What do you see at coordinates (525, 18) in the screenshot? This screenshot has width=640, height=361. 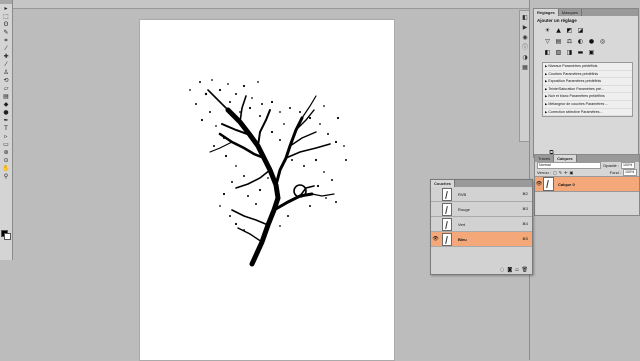 I see `history-panel-icon: ◧` at bounding box center [525, 18].